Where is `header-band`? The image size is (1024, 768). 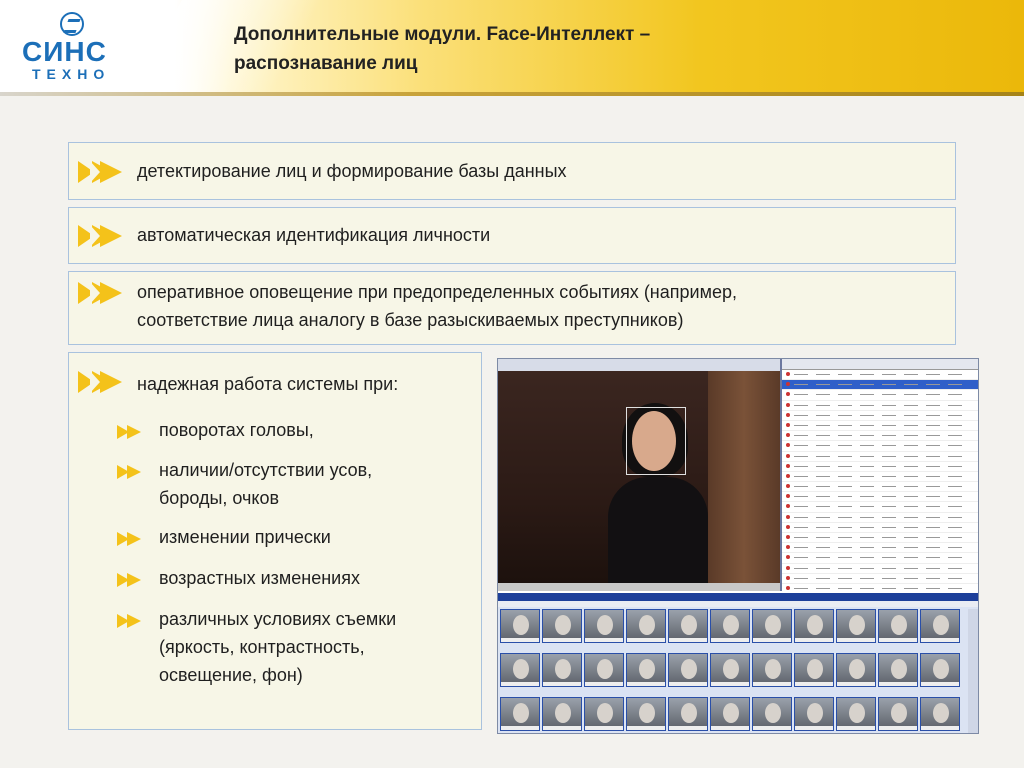 header-band is located at coordinates (512, 94).